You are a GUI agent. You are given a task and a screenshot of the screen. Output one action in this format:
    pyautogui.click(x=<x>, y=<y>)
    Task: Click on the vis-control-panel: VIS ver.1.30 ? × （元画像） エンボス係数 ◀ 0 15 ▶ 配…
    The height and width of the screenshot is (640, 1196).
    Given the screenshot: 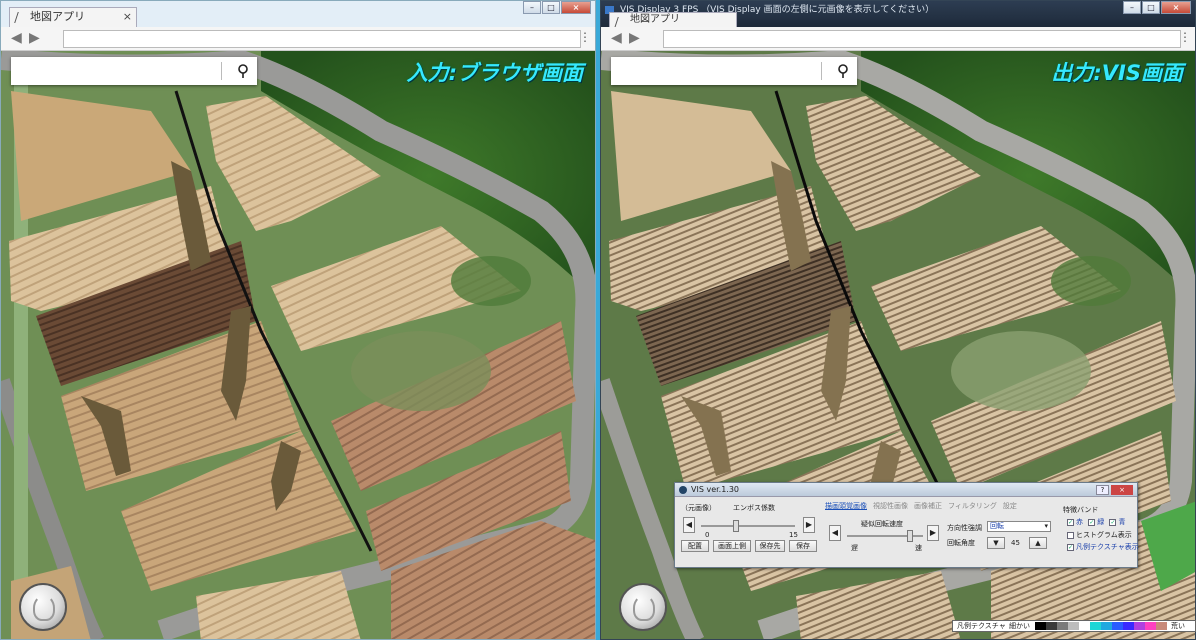 What is the action you would take?
    pyautogui.click(x=906, y=525)
    